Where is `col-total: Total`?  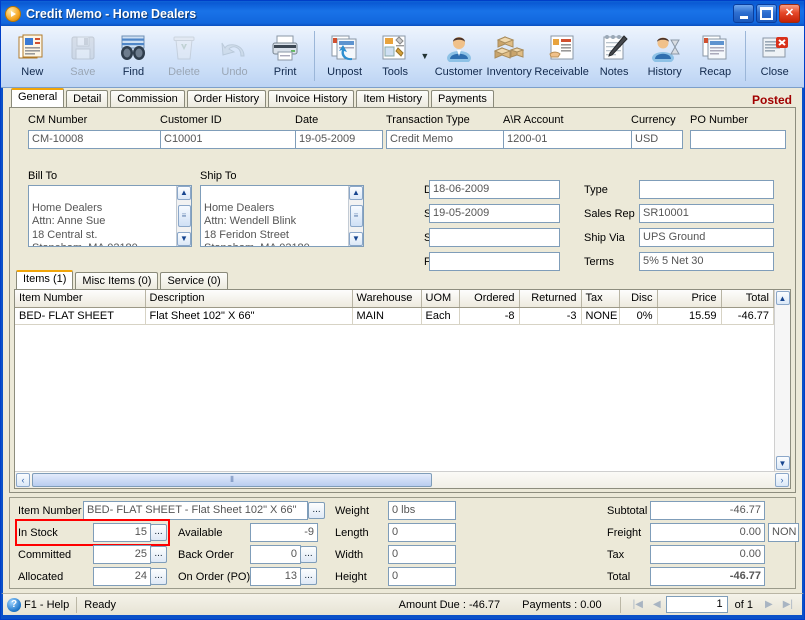
col-total: Total is located at coordinates (747, 299).